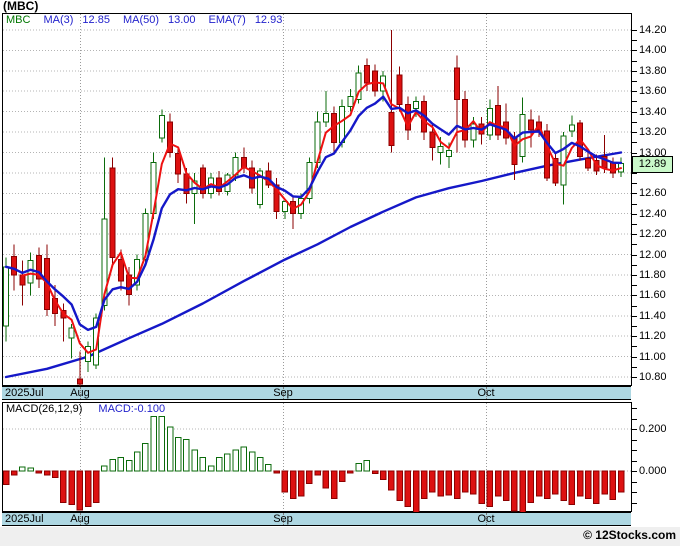  Describe the element at coordinates (132, 409) in the screenshot. I see `macd-value: MACD:-0.100` at that location.